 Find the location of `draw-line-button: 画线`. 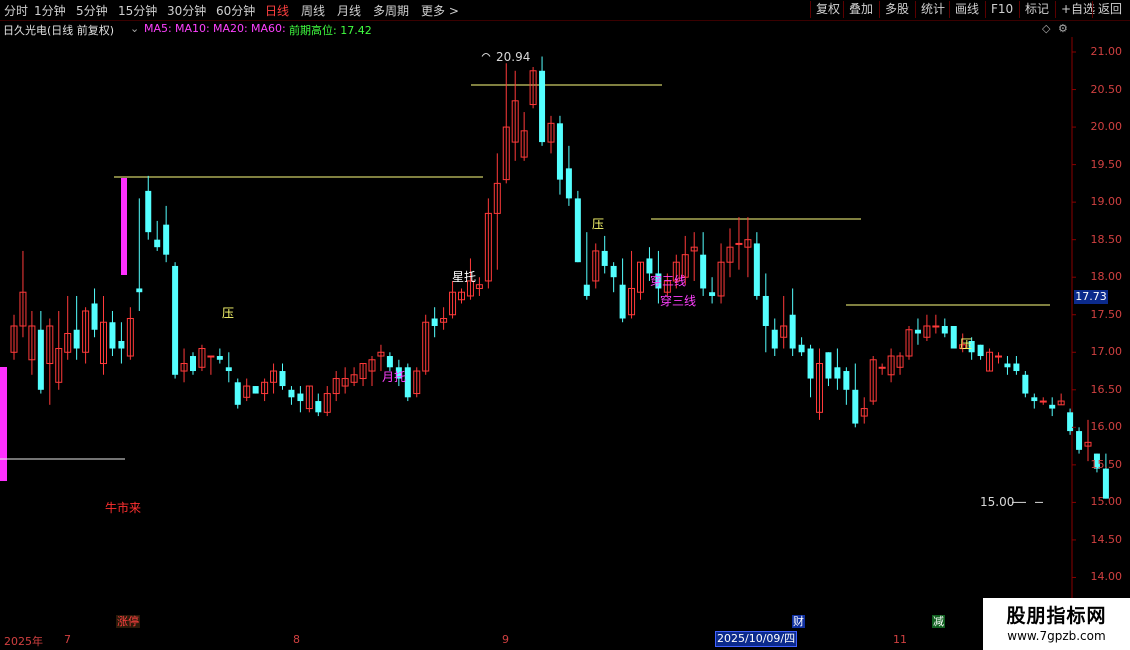

draw-line-button: 画线 is located at coordinates (966, 9).